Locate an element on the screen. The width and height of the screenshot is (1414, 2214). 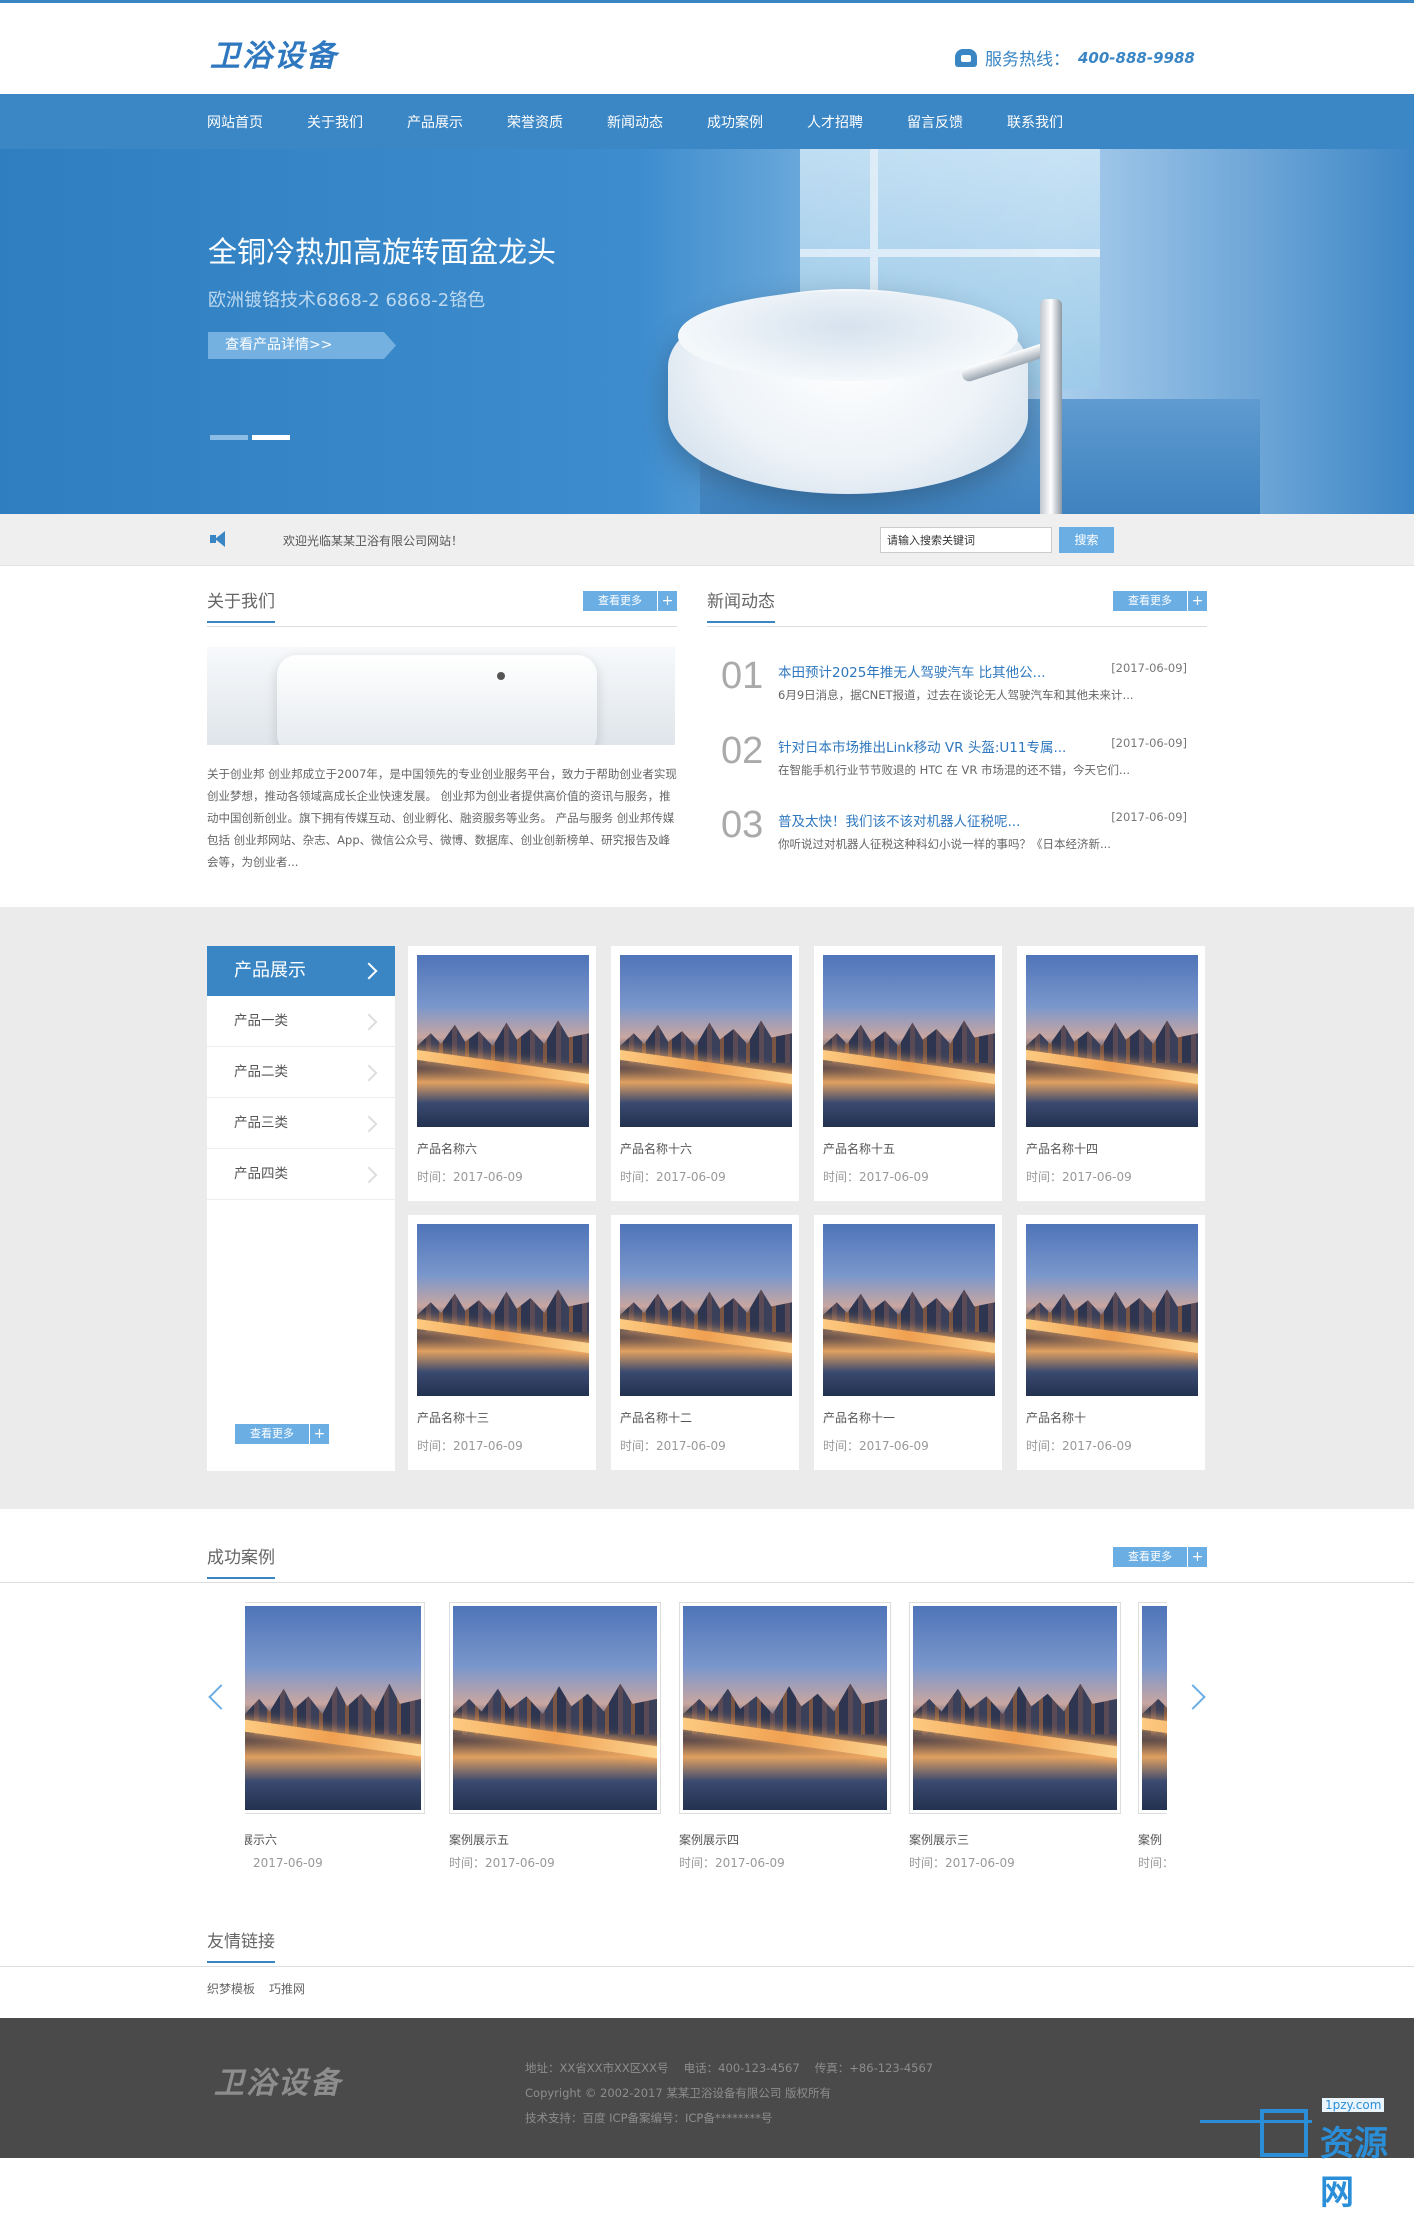
product-card: 产品名称十一 时间：2017-06-09 is located at coordinates (908, 1342).